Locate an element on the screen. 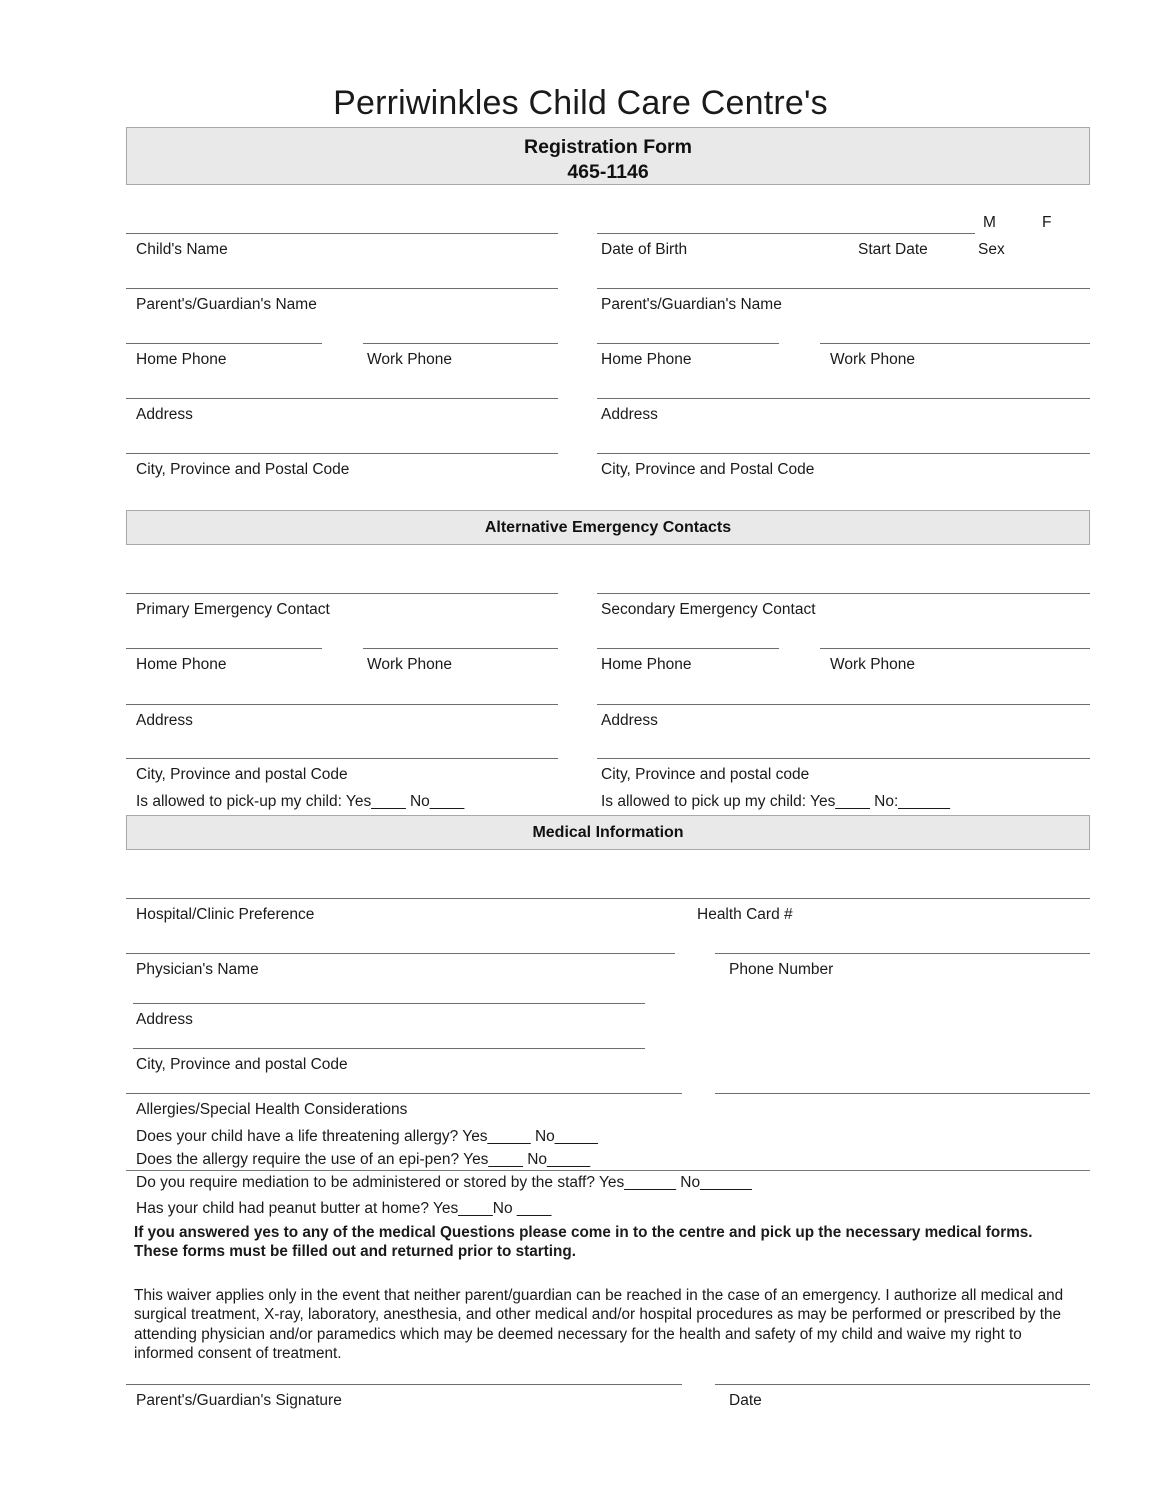  banner-medical-information: Medical Information is located at coordinates (608, 832).